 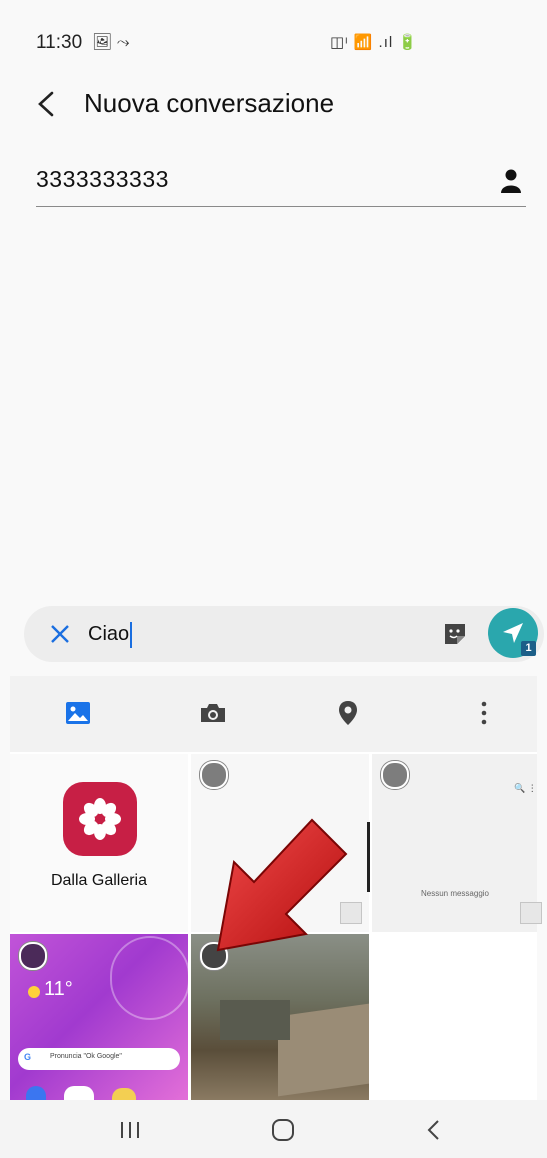 I want to click on google-g-icon: G, so click(x=28, y=1057).